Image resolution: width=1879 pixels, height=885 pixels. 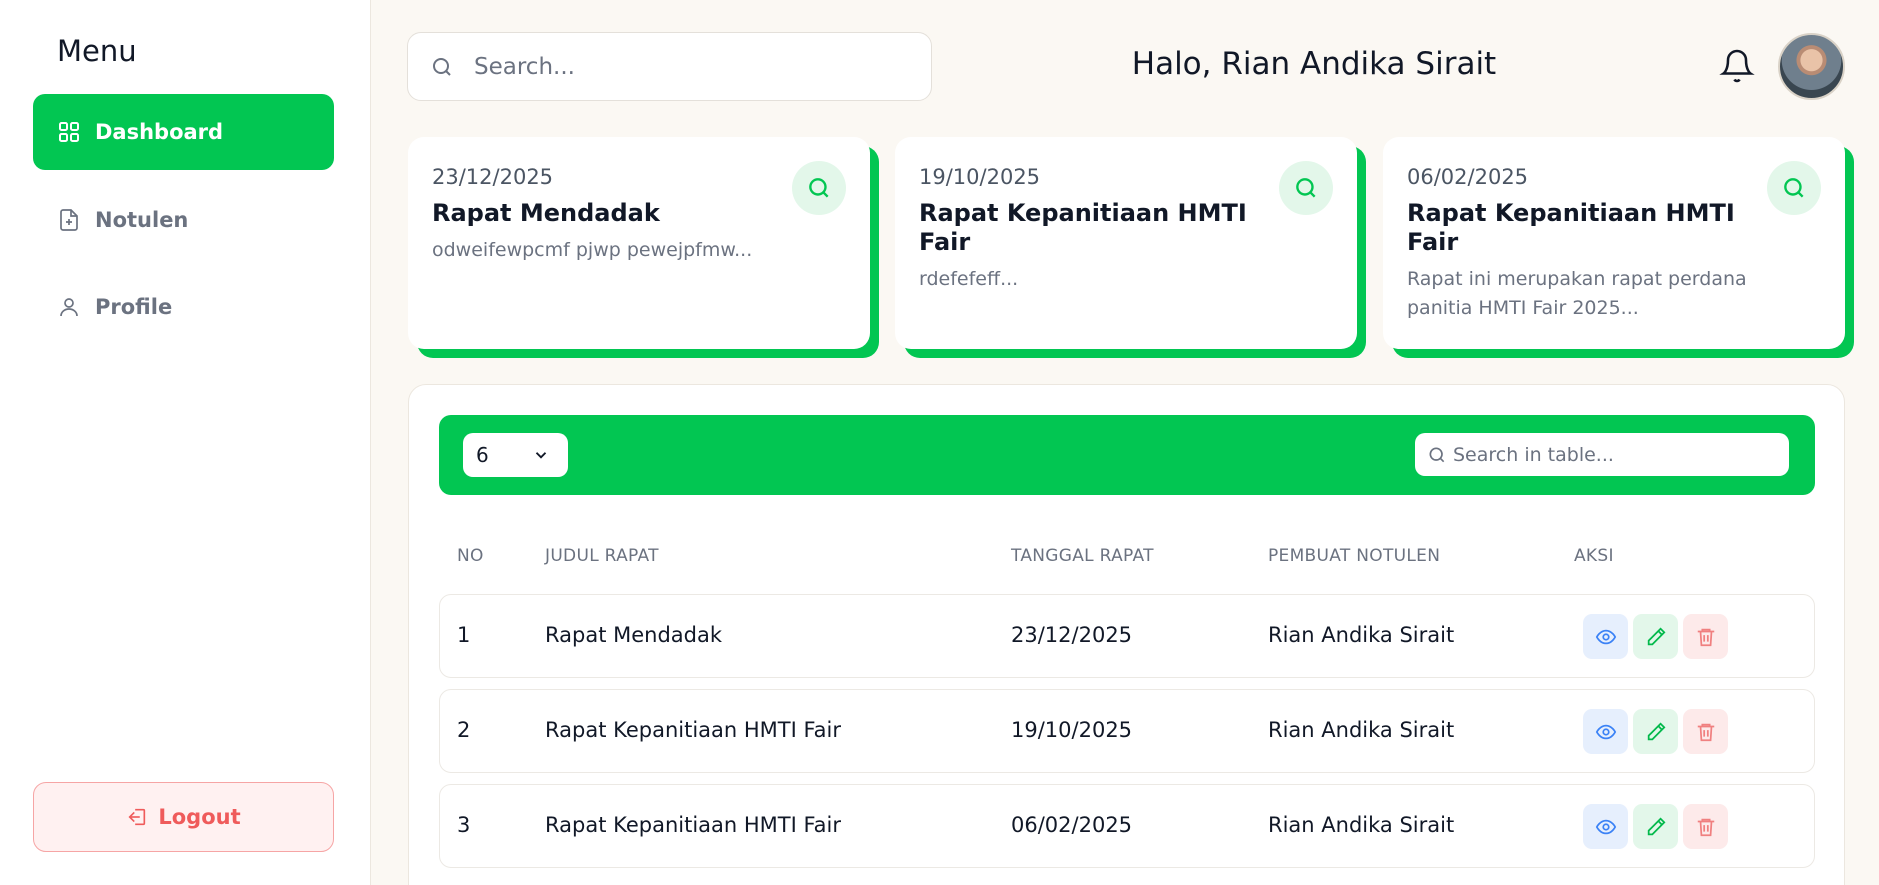 What do you see at coordinates (482, 455) in the screenshot?
I see `page-size-value: 6` at bounding box center [482, 455].